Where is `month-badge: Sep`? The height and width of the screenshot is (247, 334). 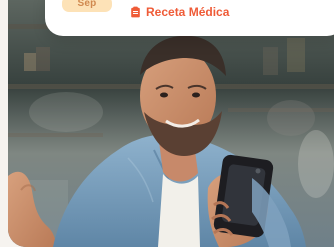
month-badge: Sep is located at coordinates (87, 6).